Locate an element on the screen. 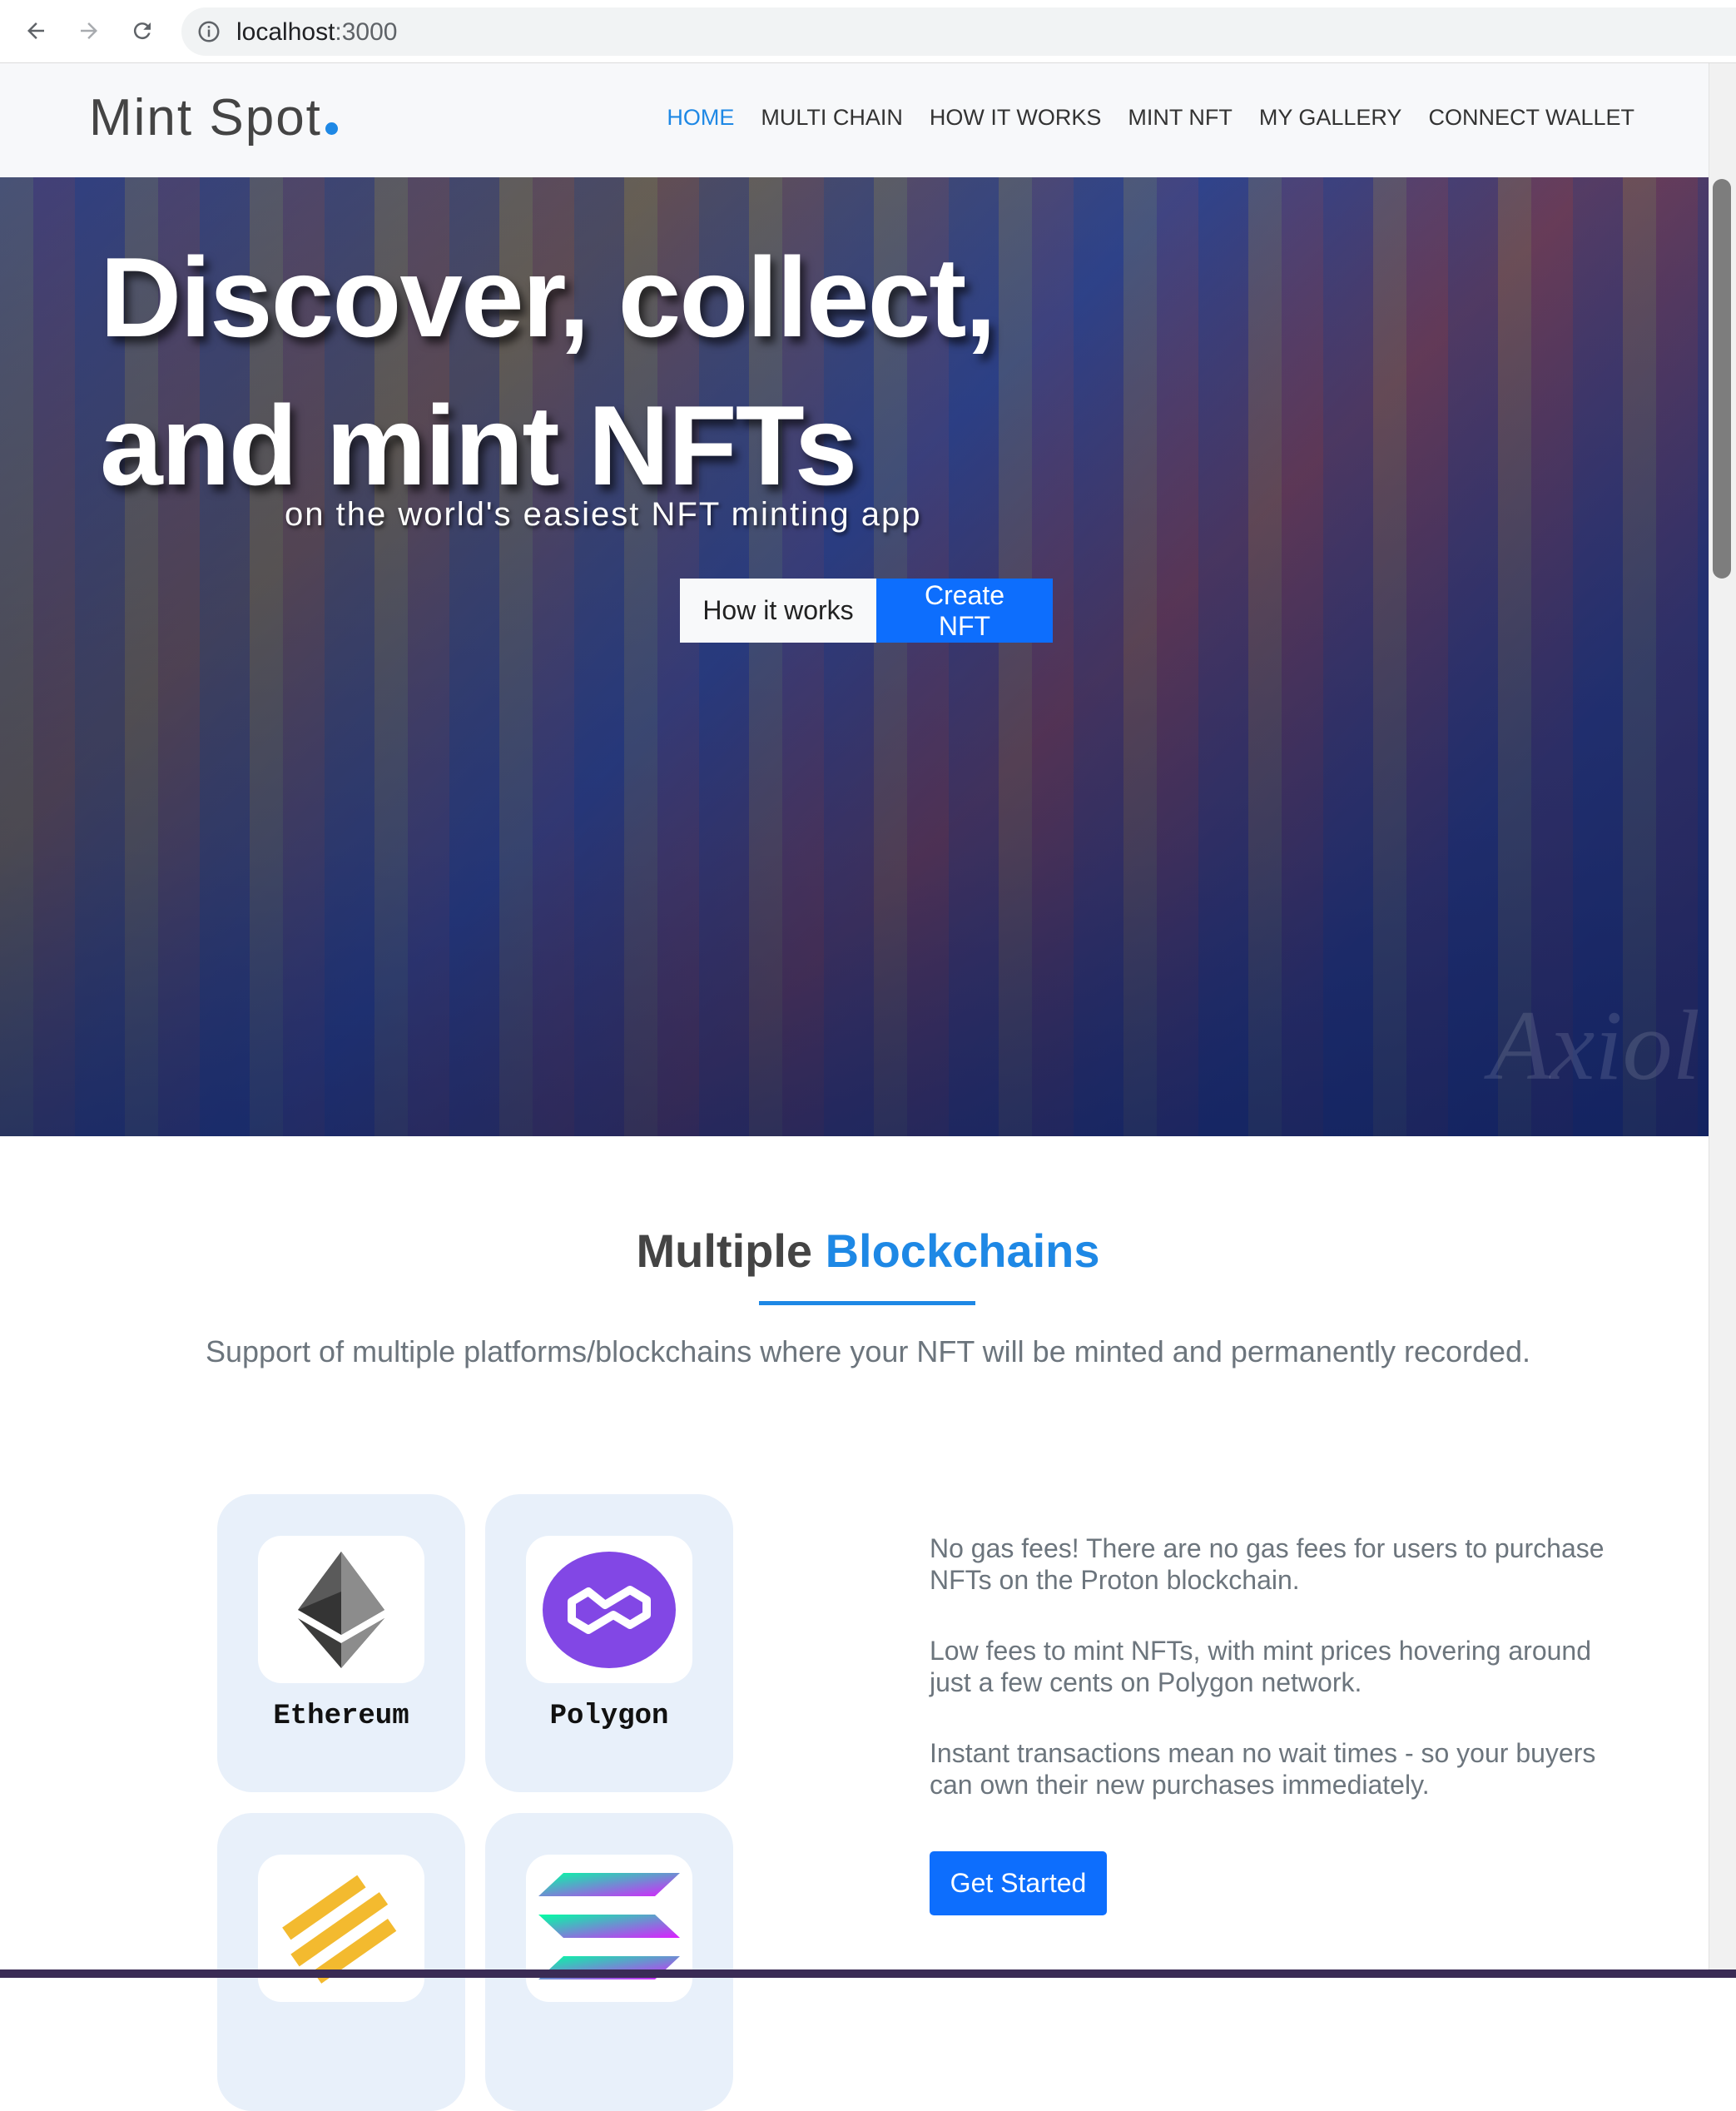 The height and width of the screenshot is (2111, 1736). section-title: Multiple Blockchains is located at coordinates (868, 1250).